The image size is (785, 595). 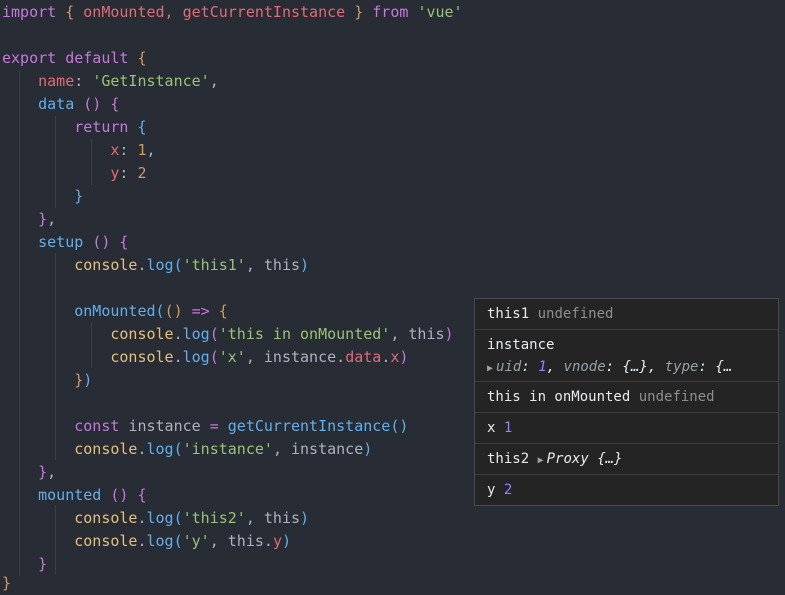 I want to click on keyword-import: import, so click(x=29, y=12).